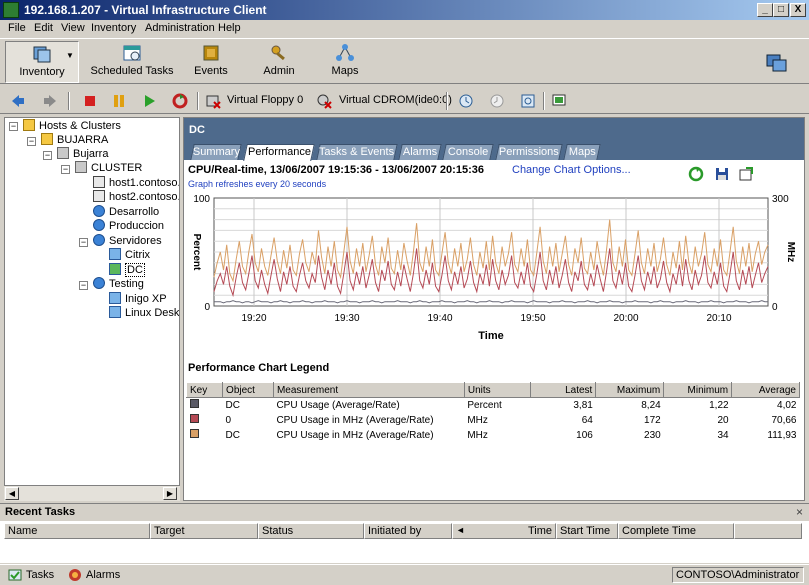 The image size is (809, 585). What do you see at coordinates (150, 101) in the screenshot?
I see `power-on-icon` at bounding box center [150, 101].